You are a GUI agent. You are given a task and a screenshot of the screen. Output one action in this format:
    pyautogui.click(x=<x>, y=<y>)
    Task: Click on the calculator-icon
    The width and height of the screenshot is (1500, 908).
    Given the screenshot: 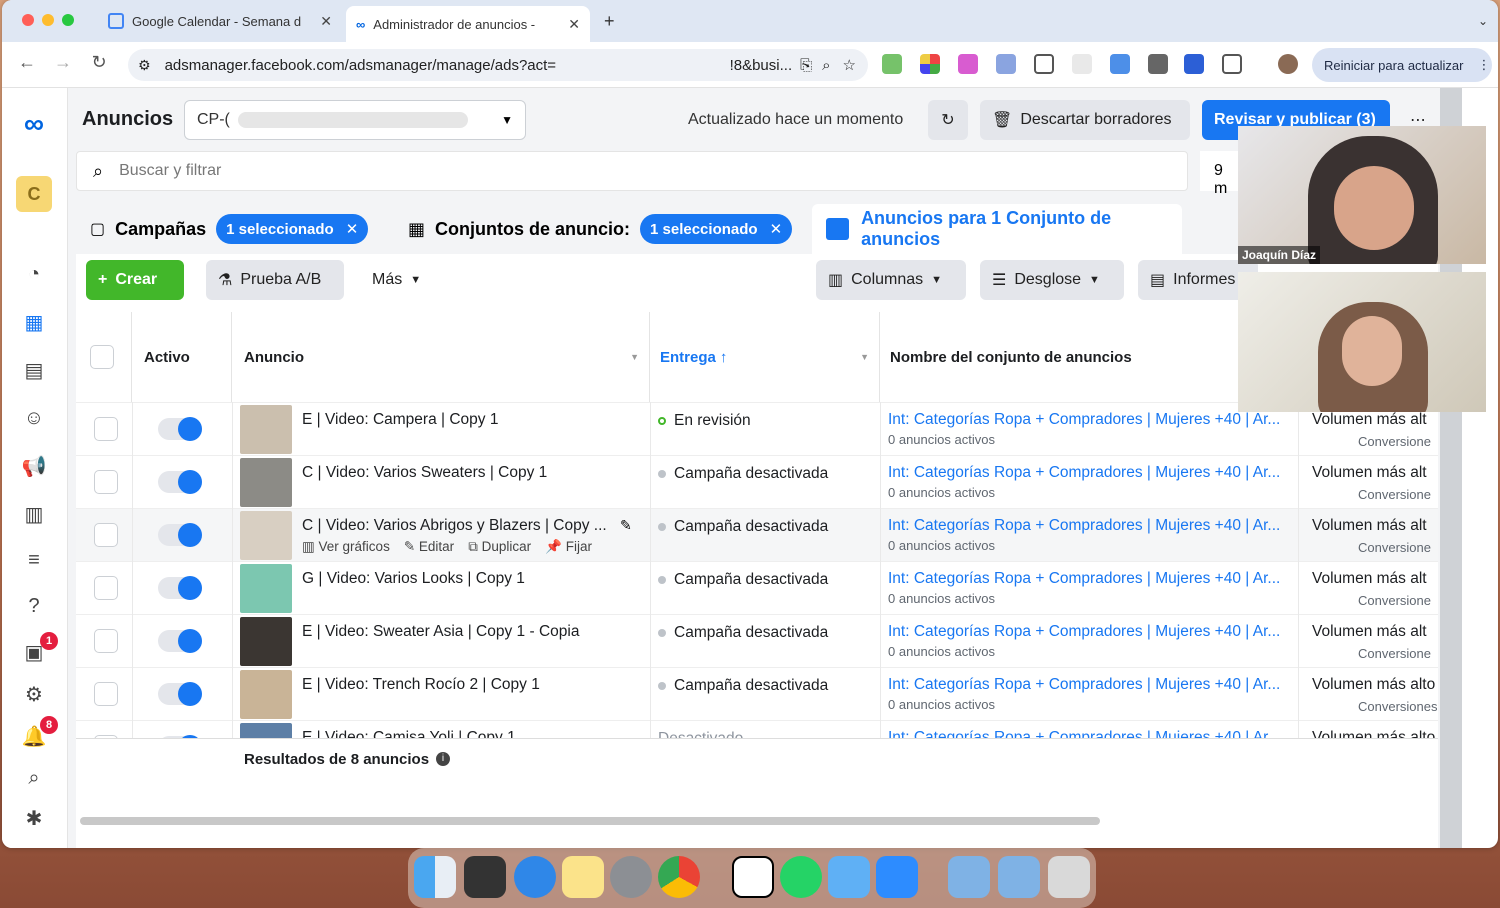 What is the action you would take?
    pyautogui.click(x=485, y=877)
    